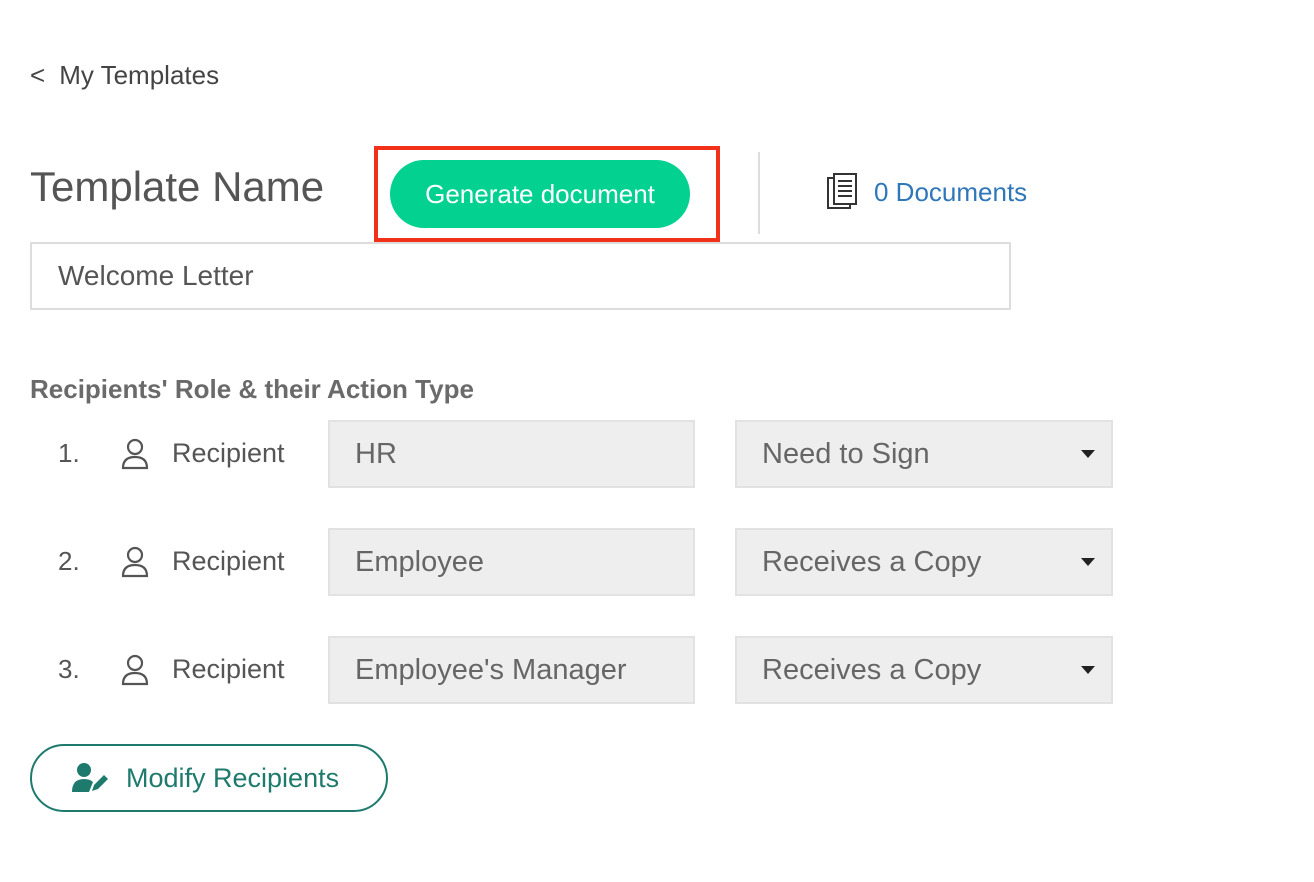 Image resolution: width=1314 pixels, height=882 pixels. Describe the element at coordinates (511, 454) in the screenshot. I see `recipient-role-input: HR` at that location.